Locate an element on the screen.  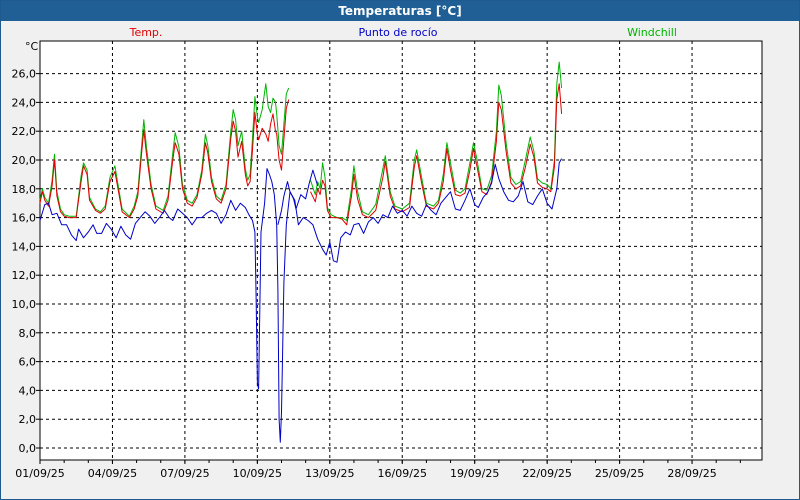
x-tick-label: 19/09/25 is located at coordinates (474, 473).